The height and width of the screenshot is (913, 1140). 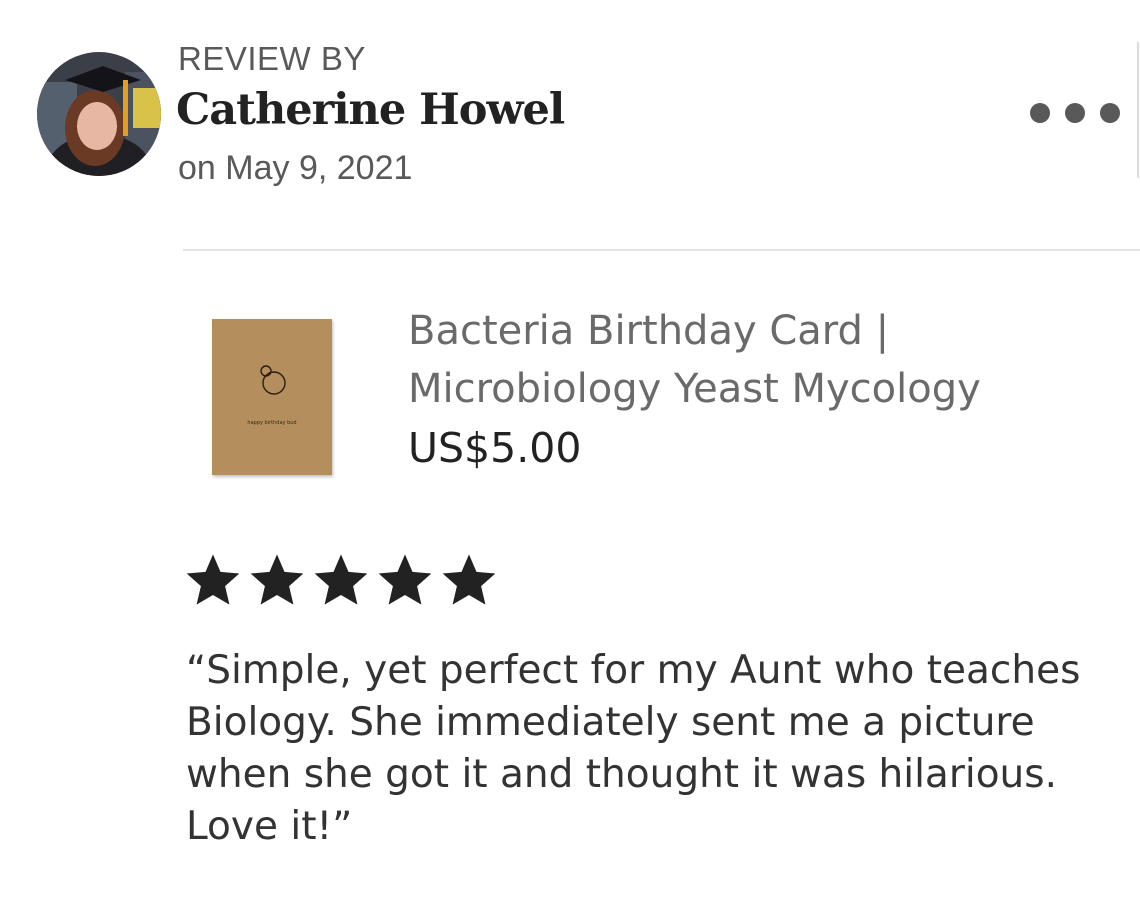 I want to click on review-date: on May 9, 2021, so click(x=295, y=168).